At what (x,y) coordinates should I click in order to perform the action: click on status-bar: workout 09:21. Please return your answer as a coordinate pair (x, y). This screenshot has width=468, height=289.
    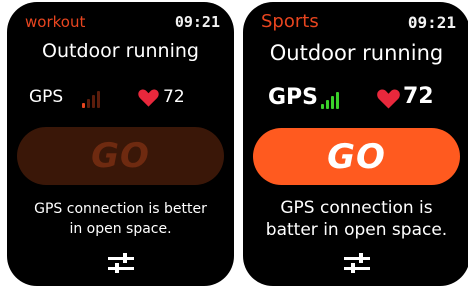
    Looking at the image, I should click on (122, 23).